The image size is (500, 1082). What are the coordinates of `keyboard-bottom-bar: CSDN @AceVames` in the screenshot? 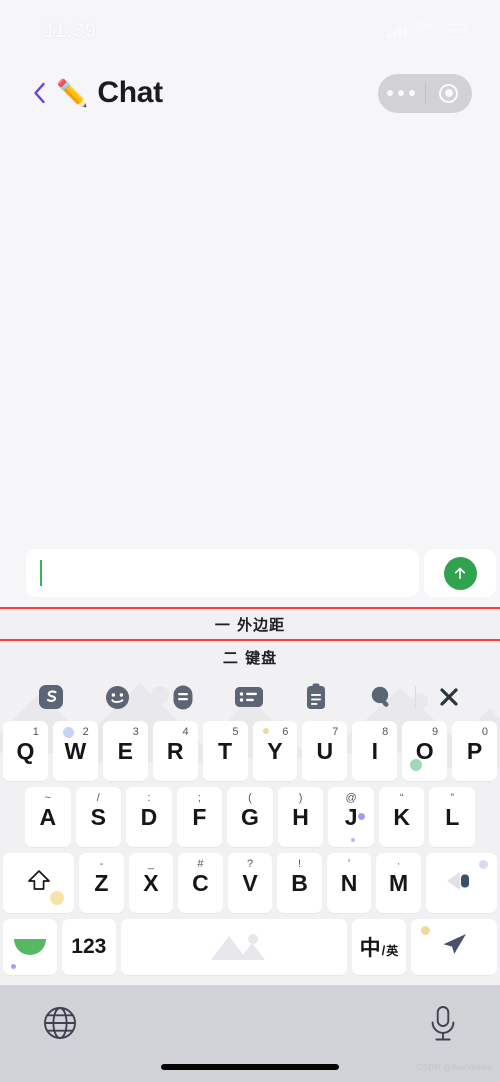 It's located at (250, 1033).